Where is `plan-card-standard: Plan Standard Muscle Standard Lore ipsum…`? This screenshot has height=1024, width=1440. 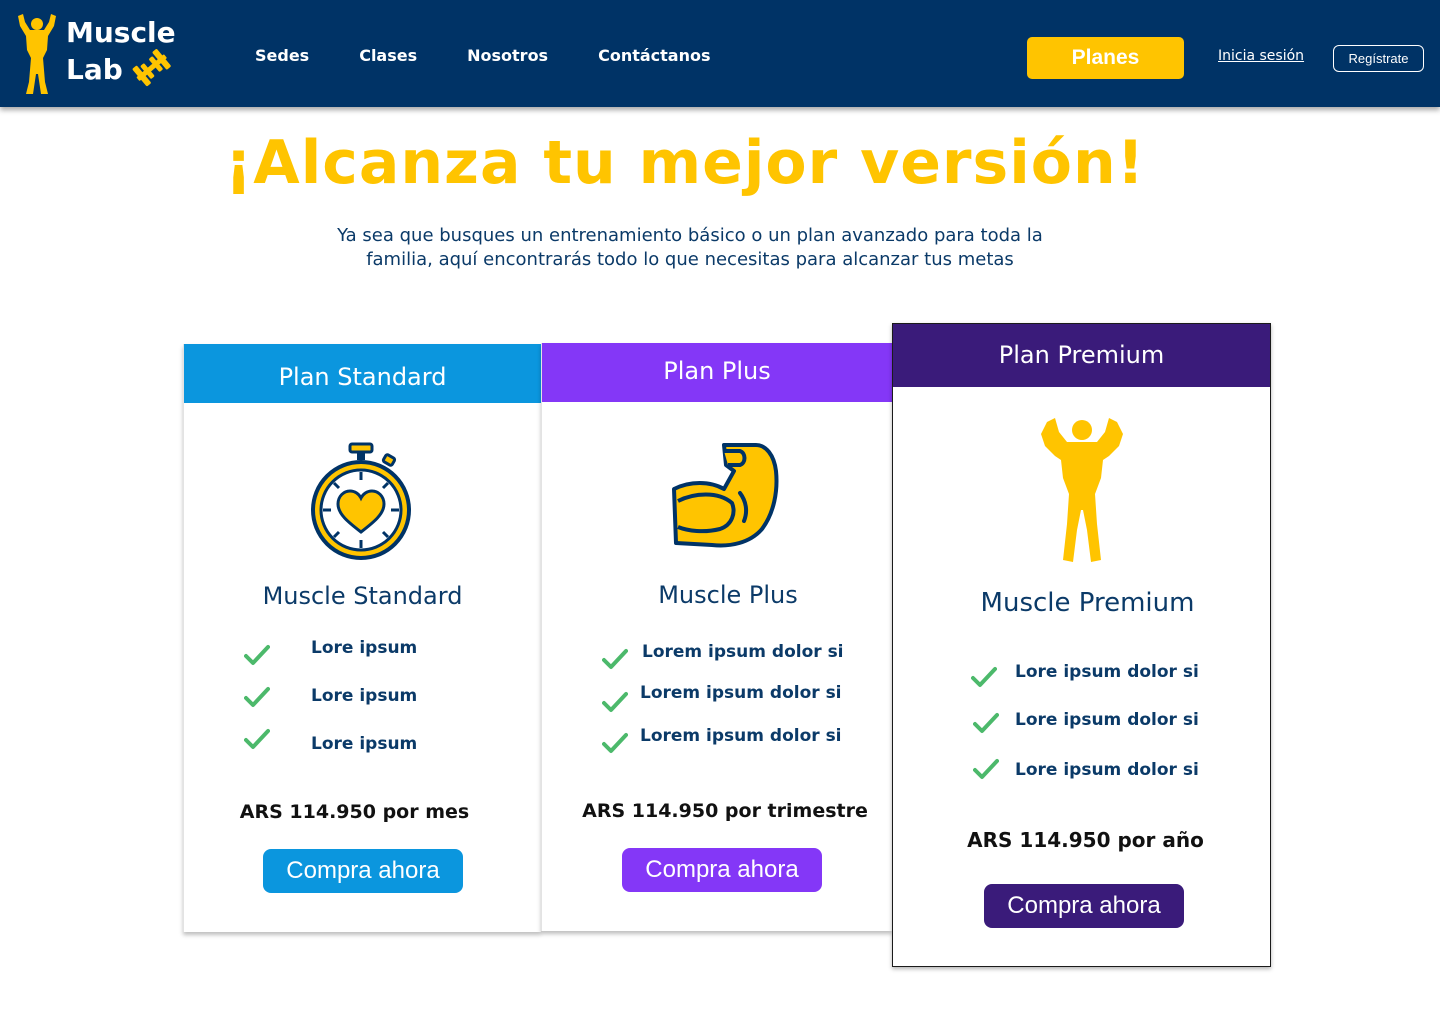
plan-card-standard: Plan Standard Muscle Standard Lore ipsum… is located at coordinates (362, 638).